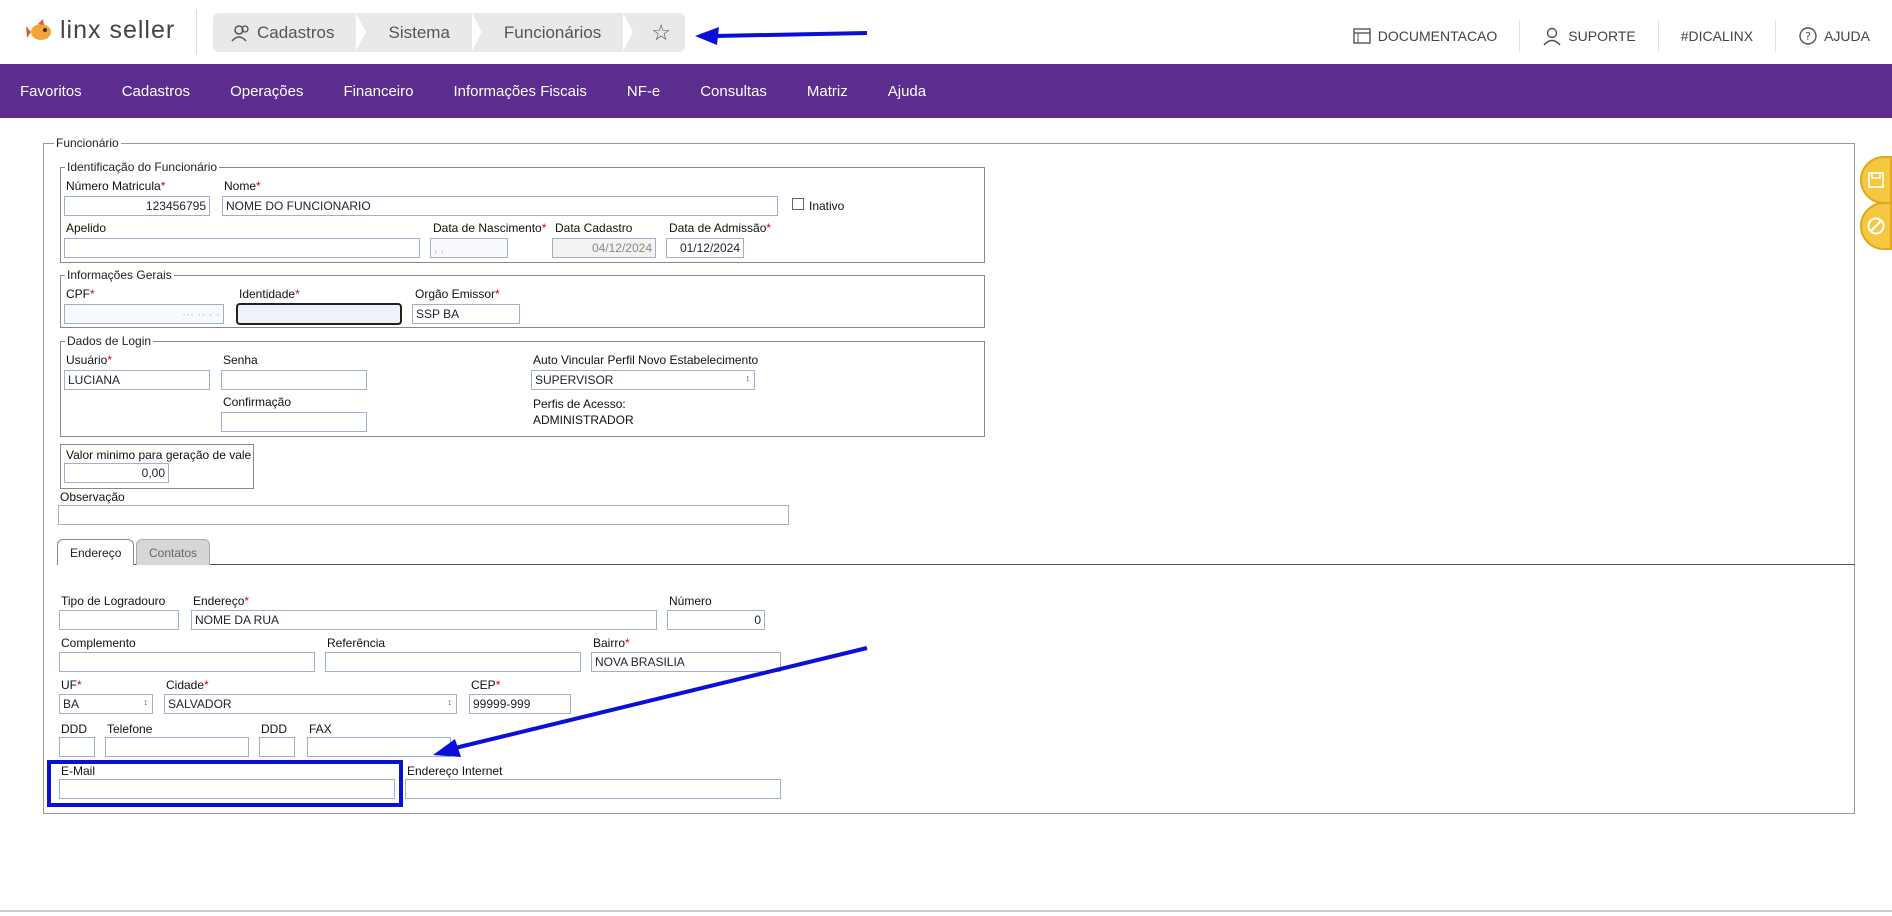  I want to click on login-legend: Dados de Login, so click(109, 341).